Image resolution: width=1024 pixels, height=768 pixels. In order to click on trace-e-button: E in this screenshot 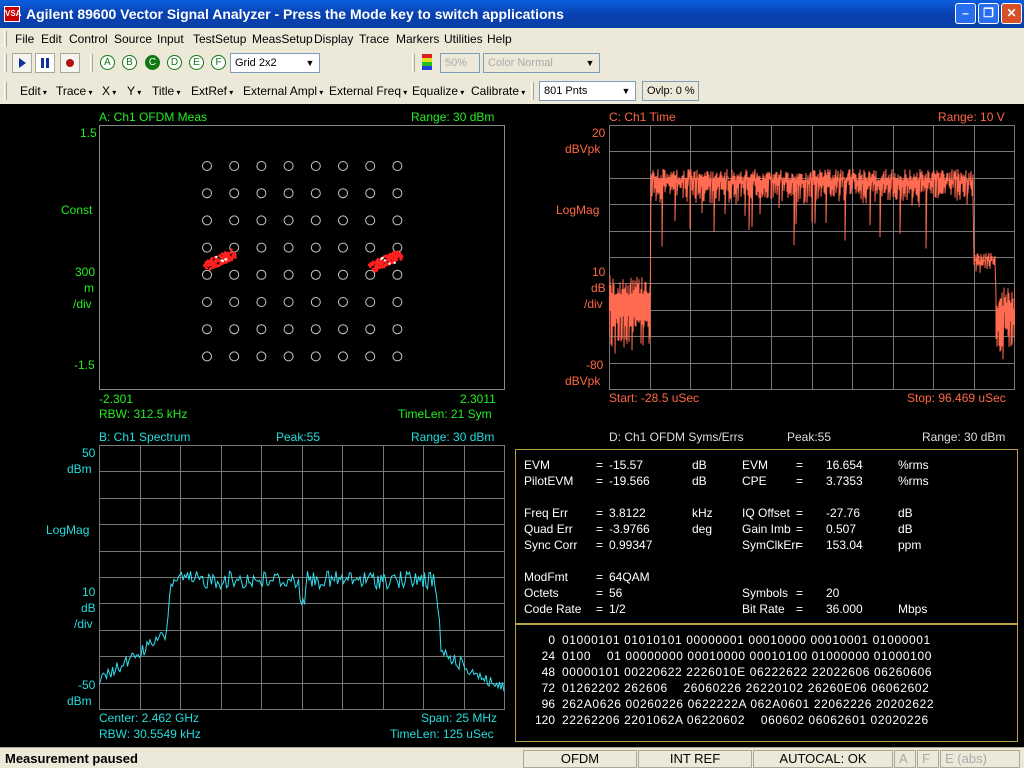, I will do `click(196, 62)`.